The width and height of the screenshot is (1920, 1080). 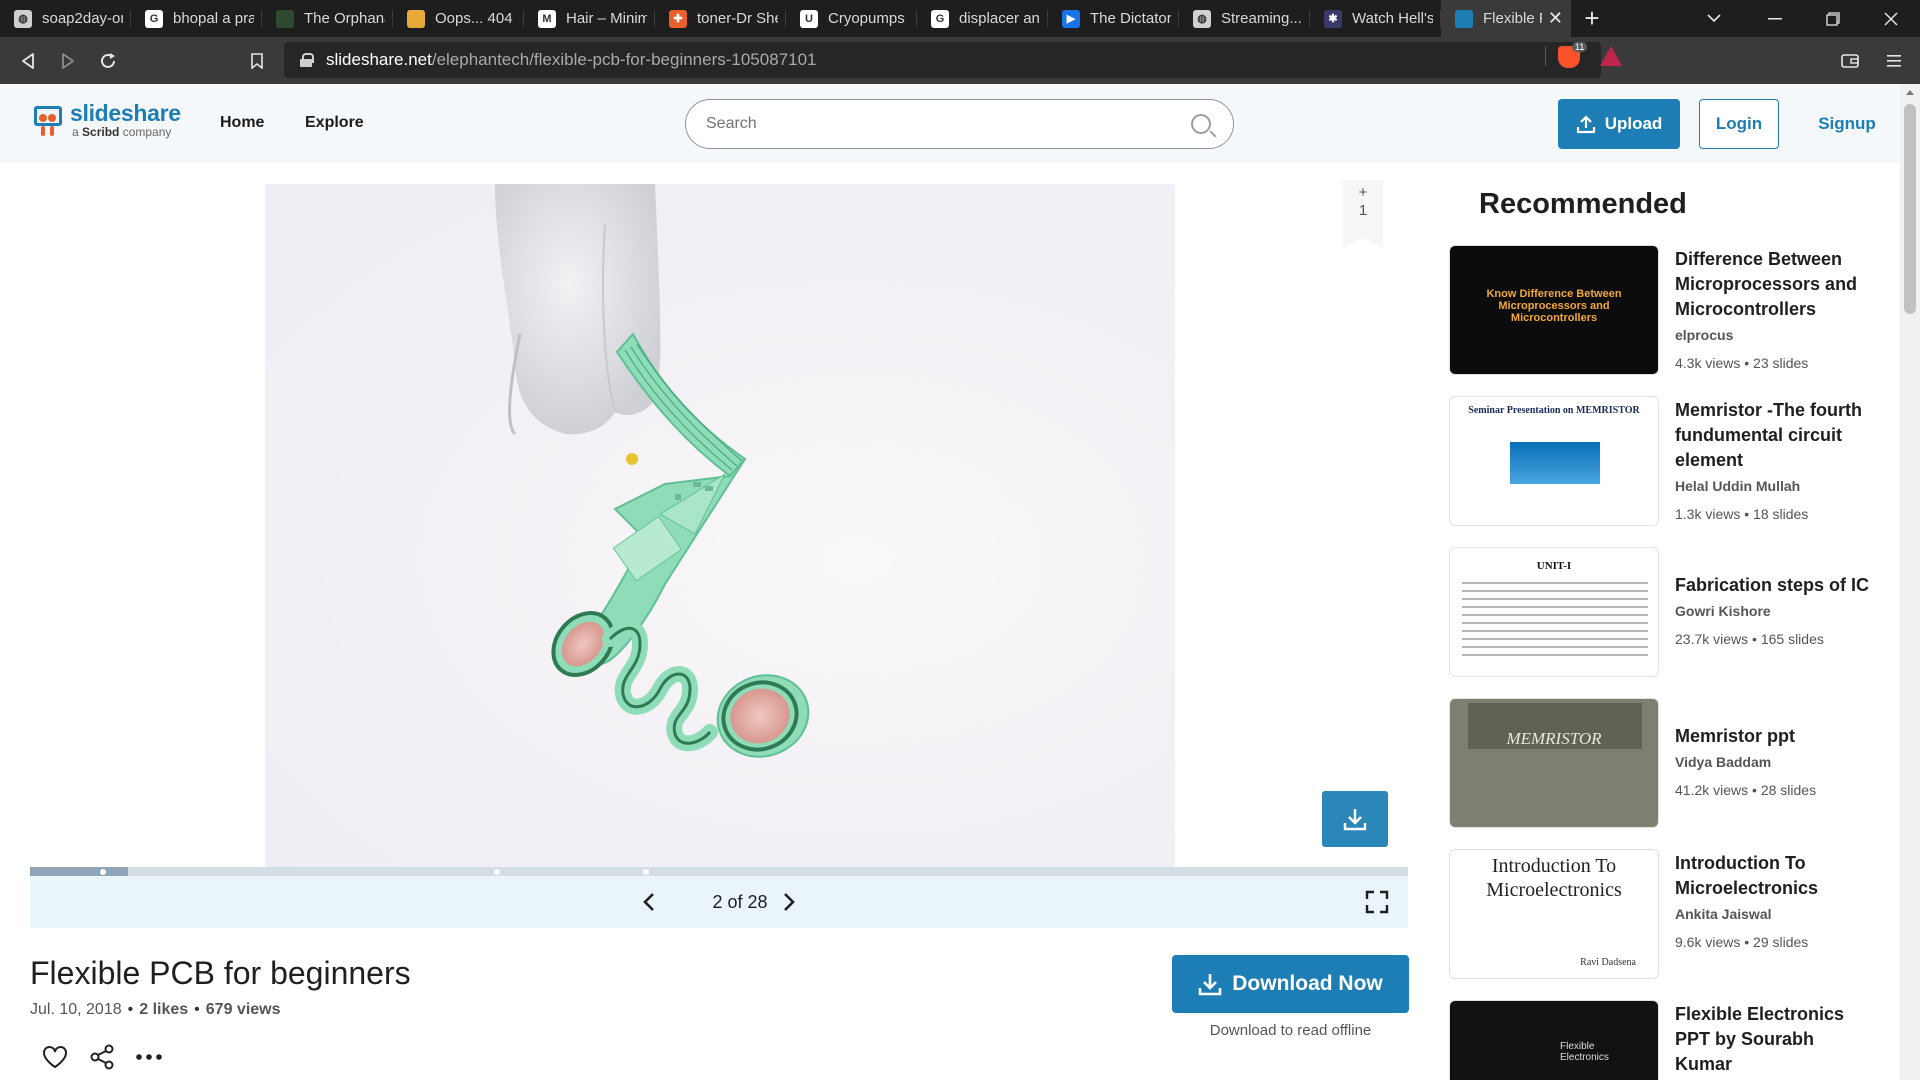 What do you see at coordinates (257, 61) in the screenshot?
I see `bookmark-icon` at bounding box center [257, 61].